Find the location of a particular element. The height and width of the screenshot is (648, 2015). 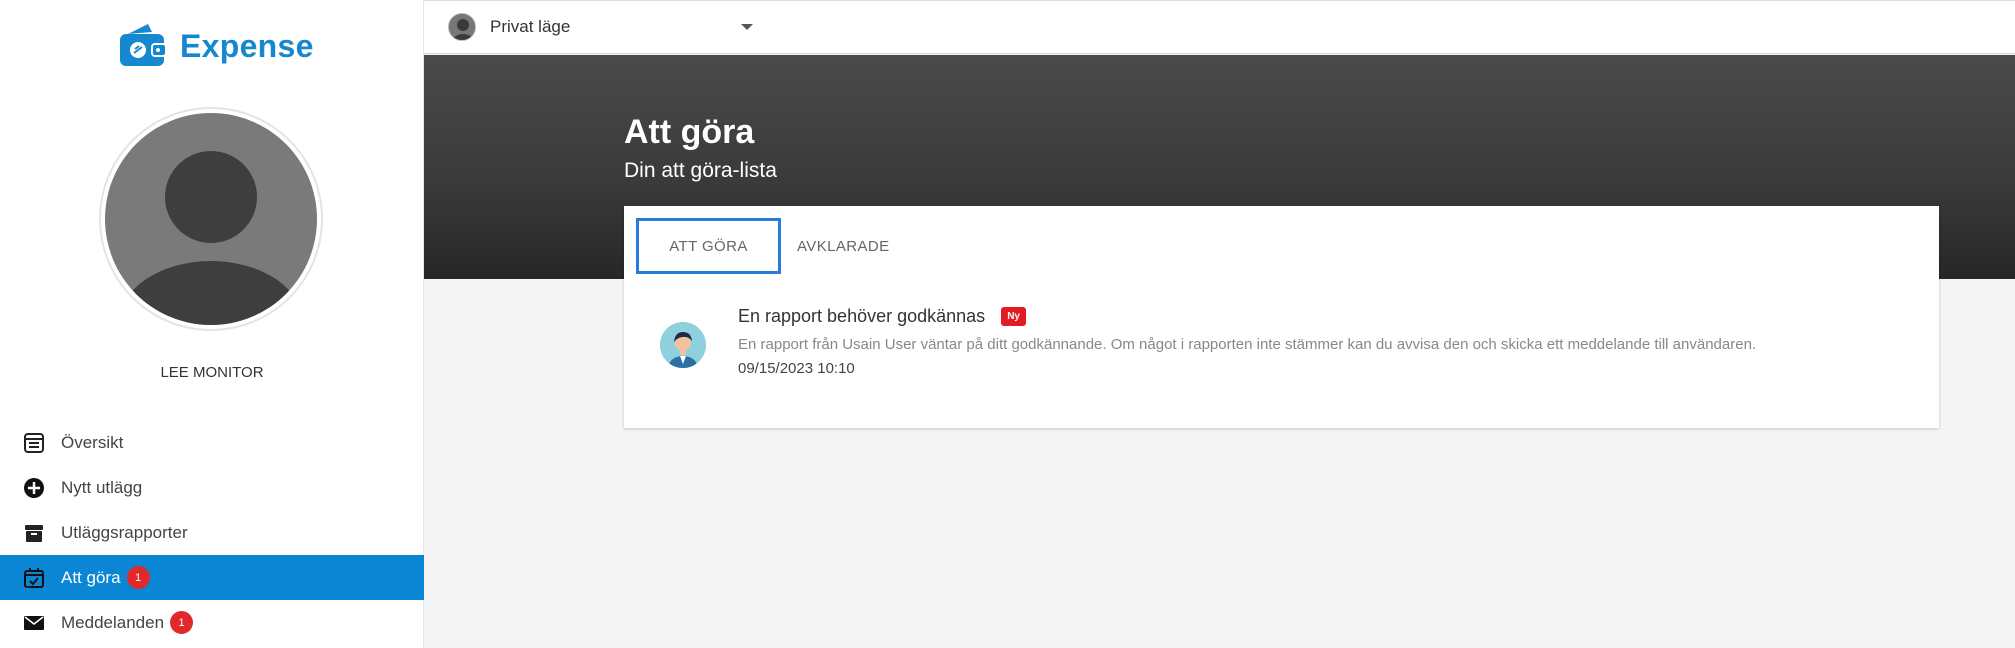

sidebar-item-label: Meddelanden is located at coordinates (113, 622).